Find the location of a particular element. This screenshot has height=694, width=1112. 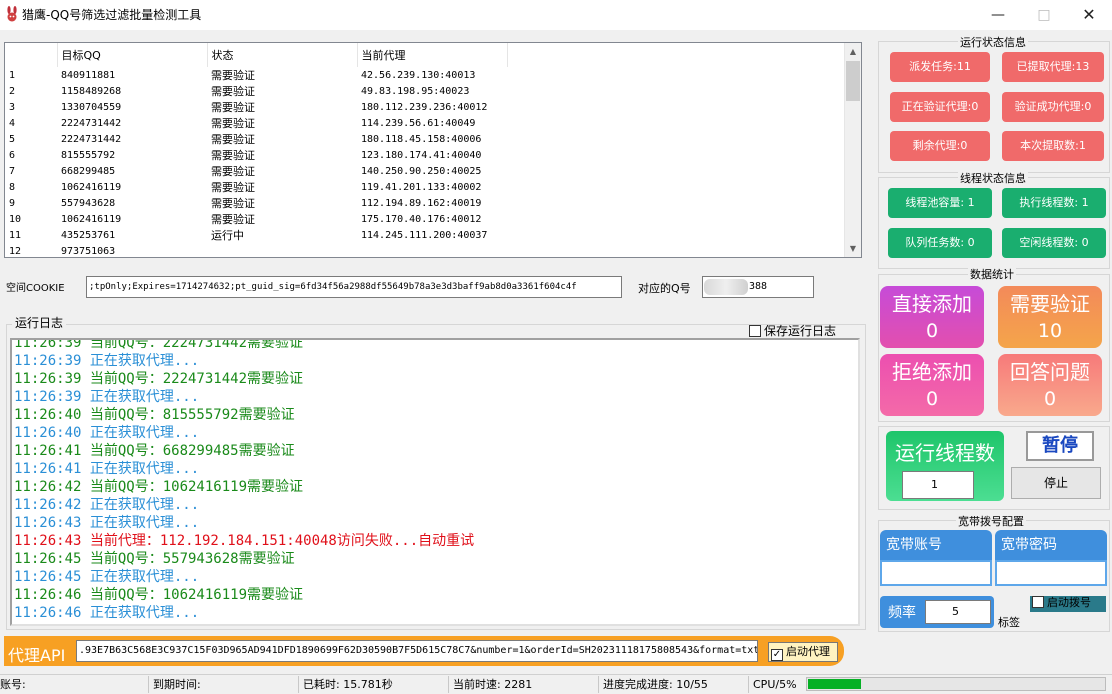

stats-title: 数据统计 is located at coordinates (992, 274).